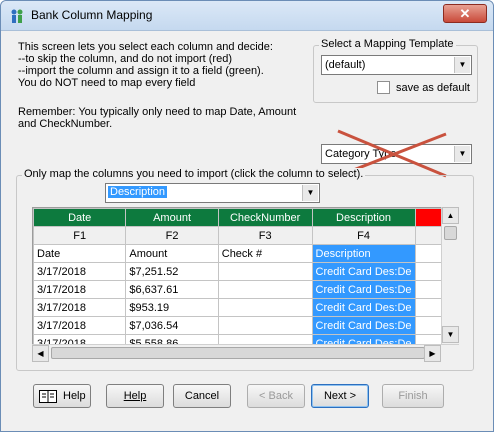 The height and width of the screenshot is (432, 494). I want to click on table-row: 3/17/2018 $953.19 Credit Card Des:De, so click(245, 307).